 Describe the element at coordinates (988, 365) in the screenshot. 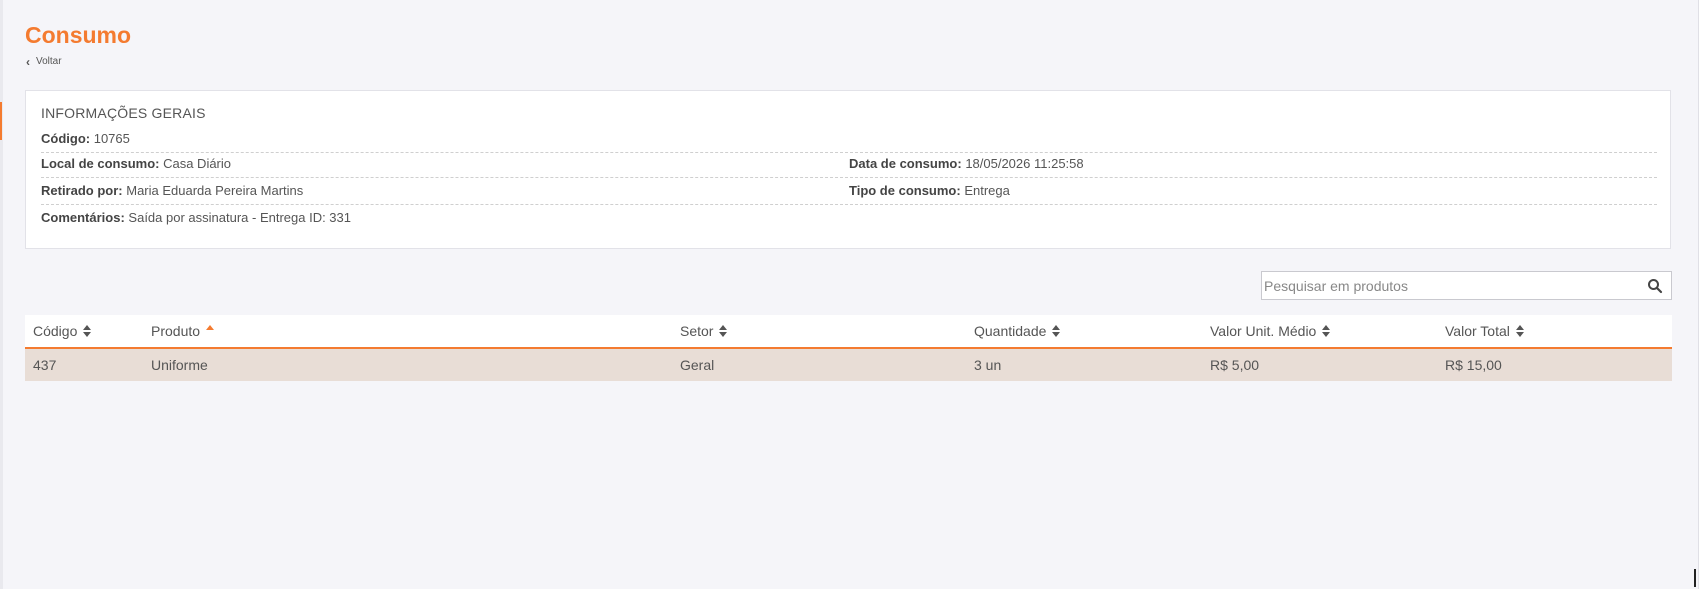

I see `cell-quantidade: 3 un` at that location.